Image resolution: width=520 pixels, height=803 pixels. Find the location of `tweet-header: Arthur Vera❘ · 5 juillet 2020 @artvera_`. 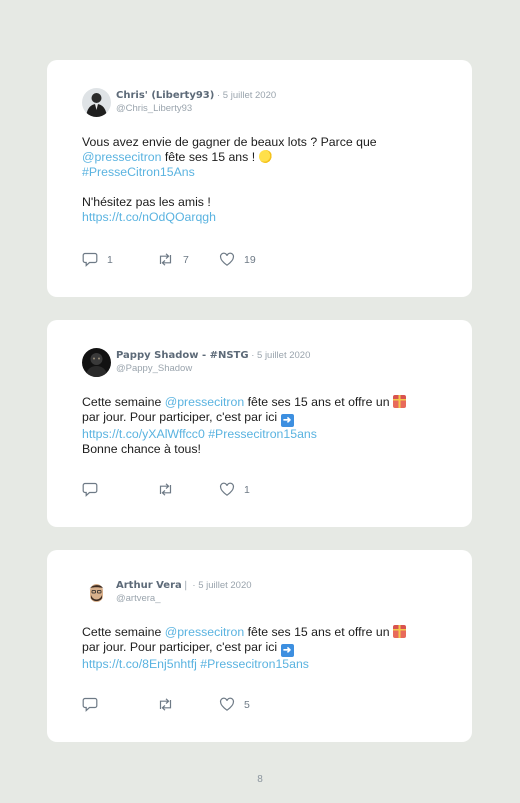

tweet-header: Arthur Vera❘ · 5 juillet 2020 @artvera_ is located at coordinates (167, 592).